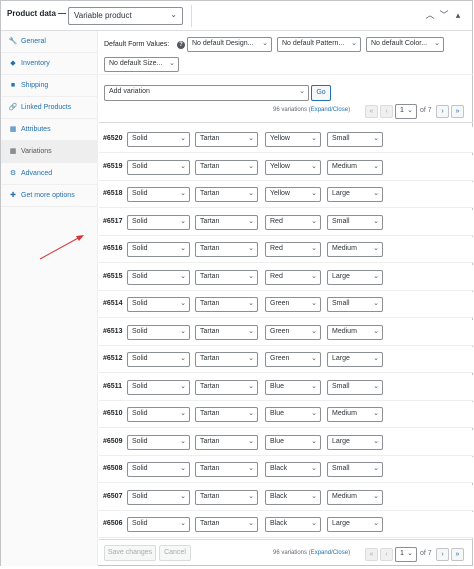  I want to click on sidebar-item-variations: ▦ Variations, so click(49, 152).